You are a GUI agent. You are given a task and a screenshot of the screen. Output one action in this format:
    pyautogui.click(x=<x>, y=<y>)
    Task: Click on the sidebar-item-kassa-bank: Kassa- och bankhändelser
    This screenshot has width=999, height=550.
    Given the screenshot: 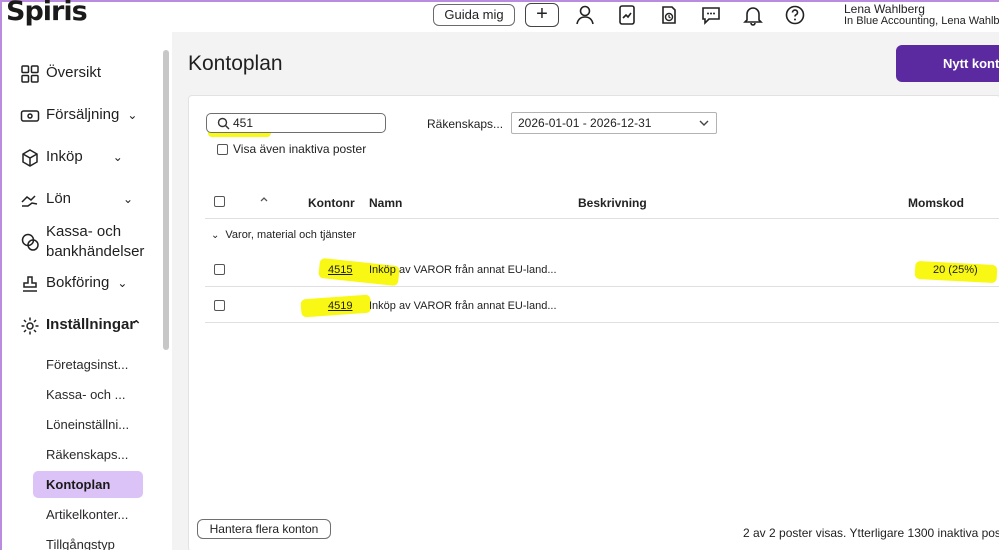 What is the action you would take?
    pyautogui.click(x=82, y=242)
    